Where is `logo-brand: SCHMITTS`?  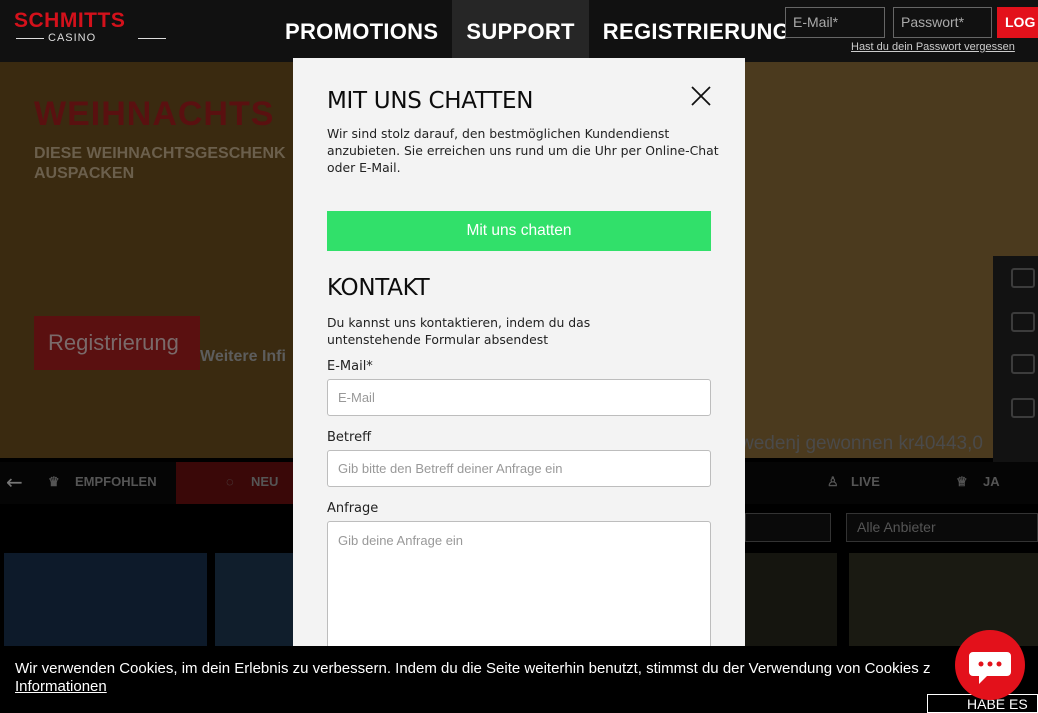
logo-brand: SCHMITTS is located at coordinates (70, 20).